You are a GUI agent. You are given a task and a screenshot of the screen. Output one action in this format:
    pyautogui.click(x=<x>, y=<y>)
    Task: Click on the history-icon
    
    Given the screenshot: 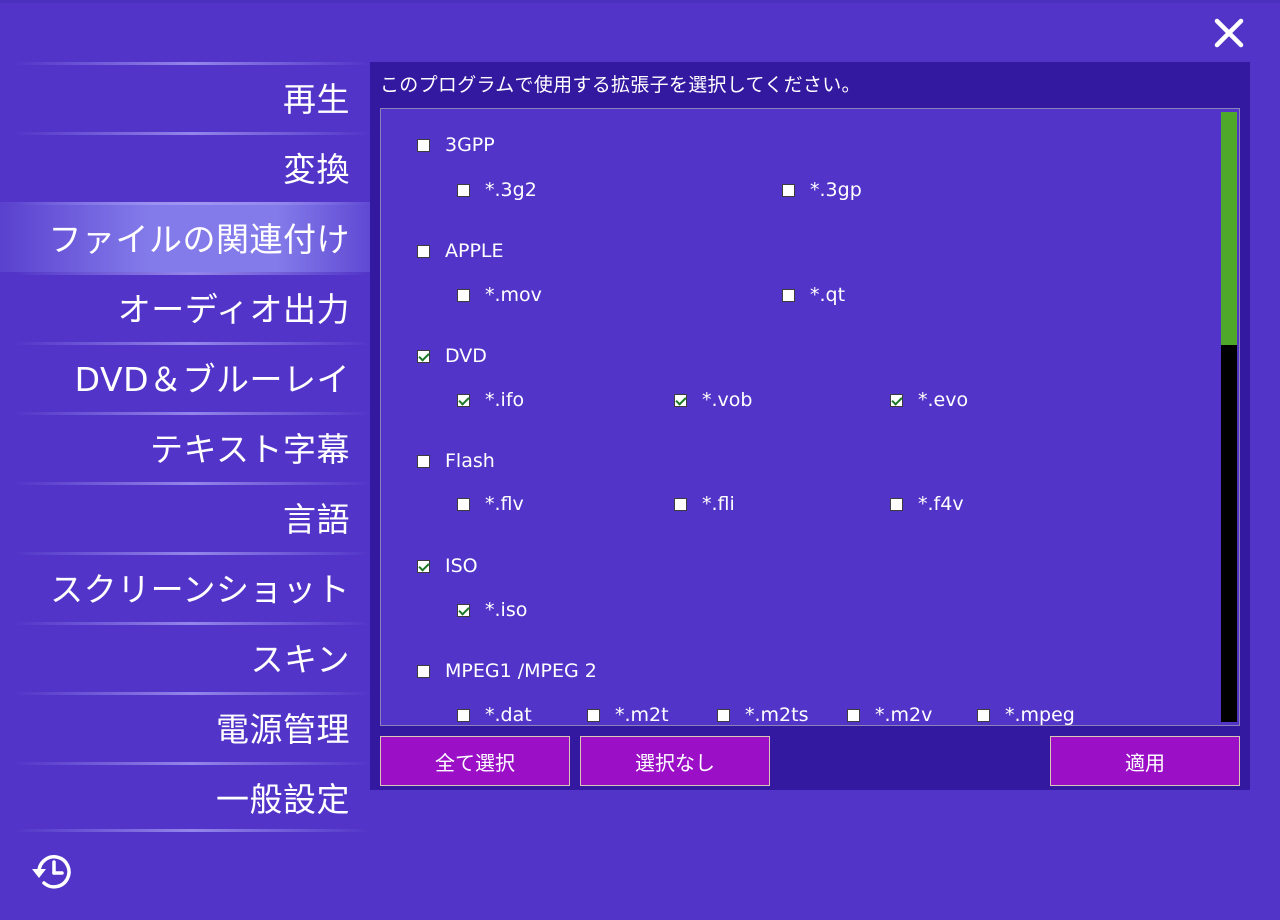 What is the action you would take?
    pyautogui.click(x=51, y=872)
    